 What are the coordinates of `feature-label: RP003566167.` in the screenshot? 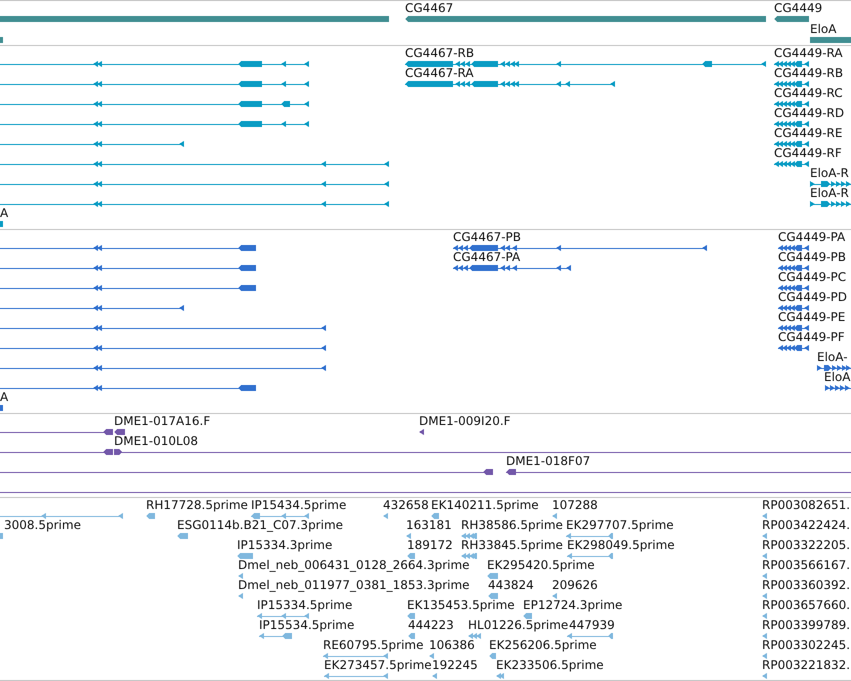 It's located at (806, 565).